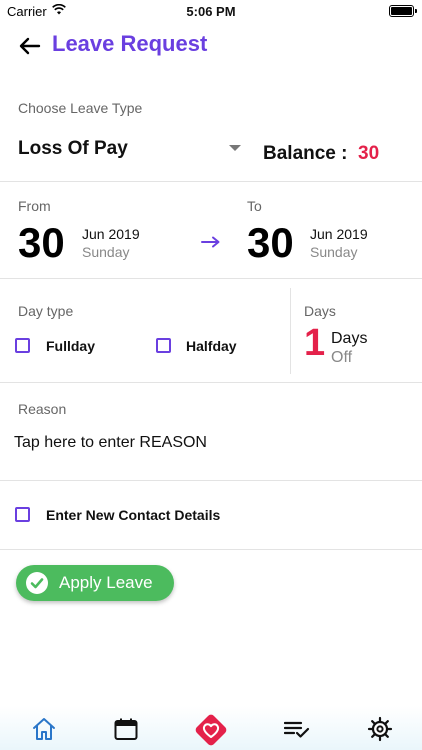 The height and width of the screenshot is (750, 422). I want to click on from-weekday: Sunday, so click(106, 252).